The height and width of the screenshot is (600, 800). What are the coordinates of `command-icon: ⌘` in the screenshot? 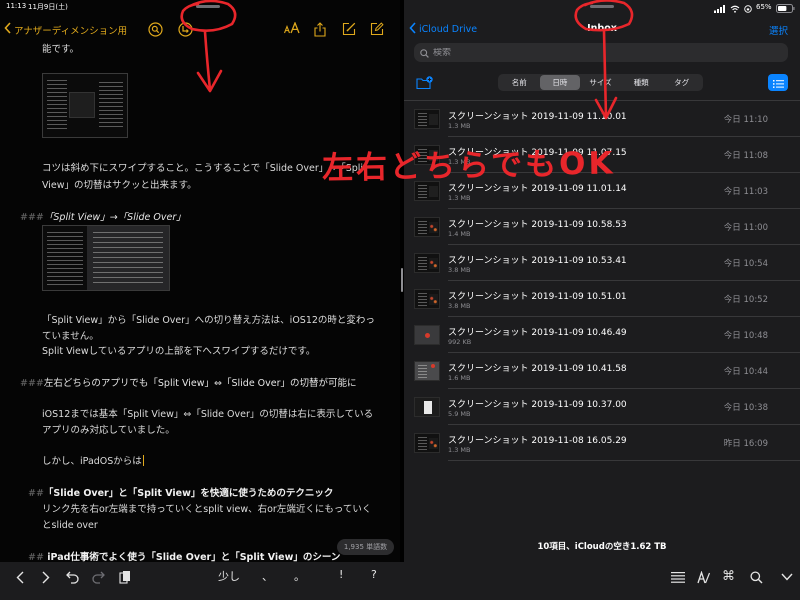 It's located at (728, 577).